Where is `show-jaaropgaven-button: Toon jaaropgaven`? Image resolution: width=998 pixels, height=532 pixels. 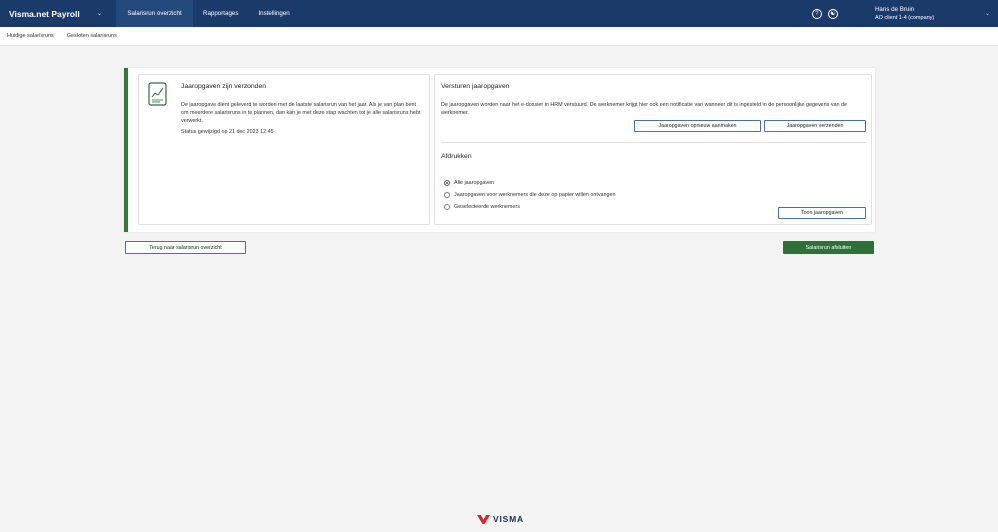
show-jaaropgaven-button: Toon jaaropgaven is located at coordinates (822, 213).